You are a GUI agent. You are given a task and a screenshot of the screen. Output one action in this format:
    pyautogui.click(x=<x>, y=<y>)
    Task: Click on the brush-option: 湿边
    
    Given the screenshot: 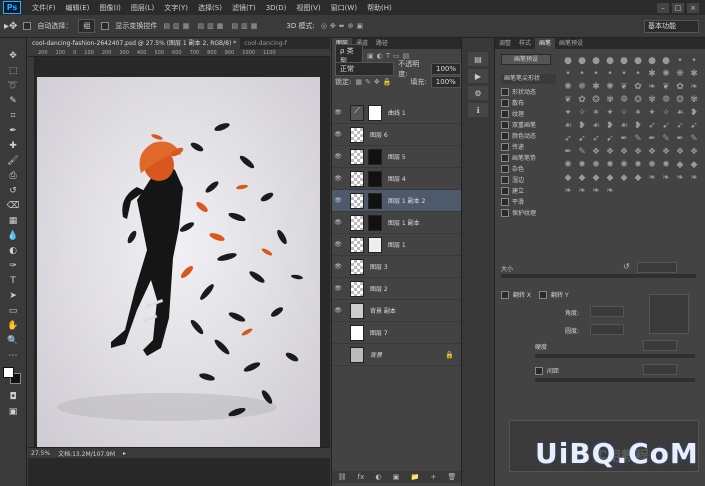 What is the action you would take?
    pyautogui.click(x=526, y=179)
    